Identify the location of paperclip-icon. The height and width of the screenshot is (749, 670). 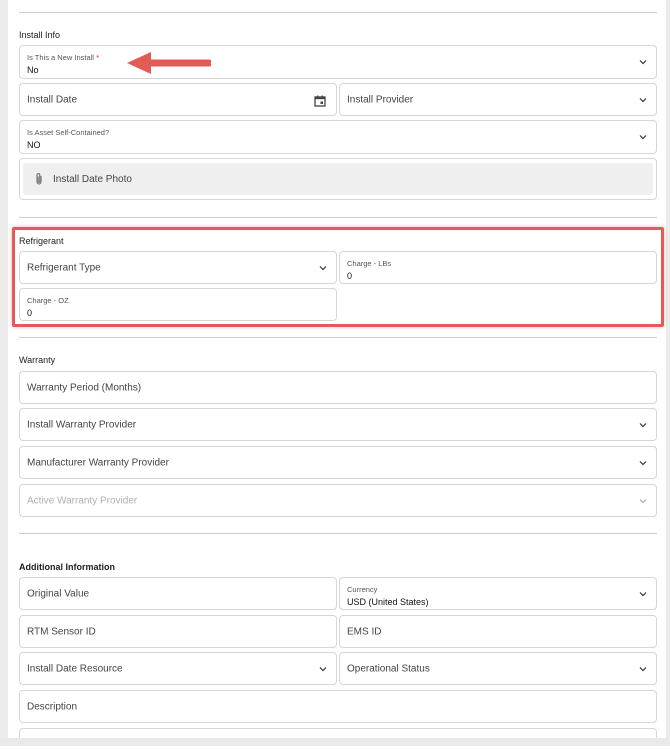
(39, 179).